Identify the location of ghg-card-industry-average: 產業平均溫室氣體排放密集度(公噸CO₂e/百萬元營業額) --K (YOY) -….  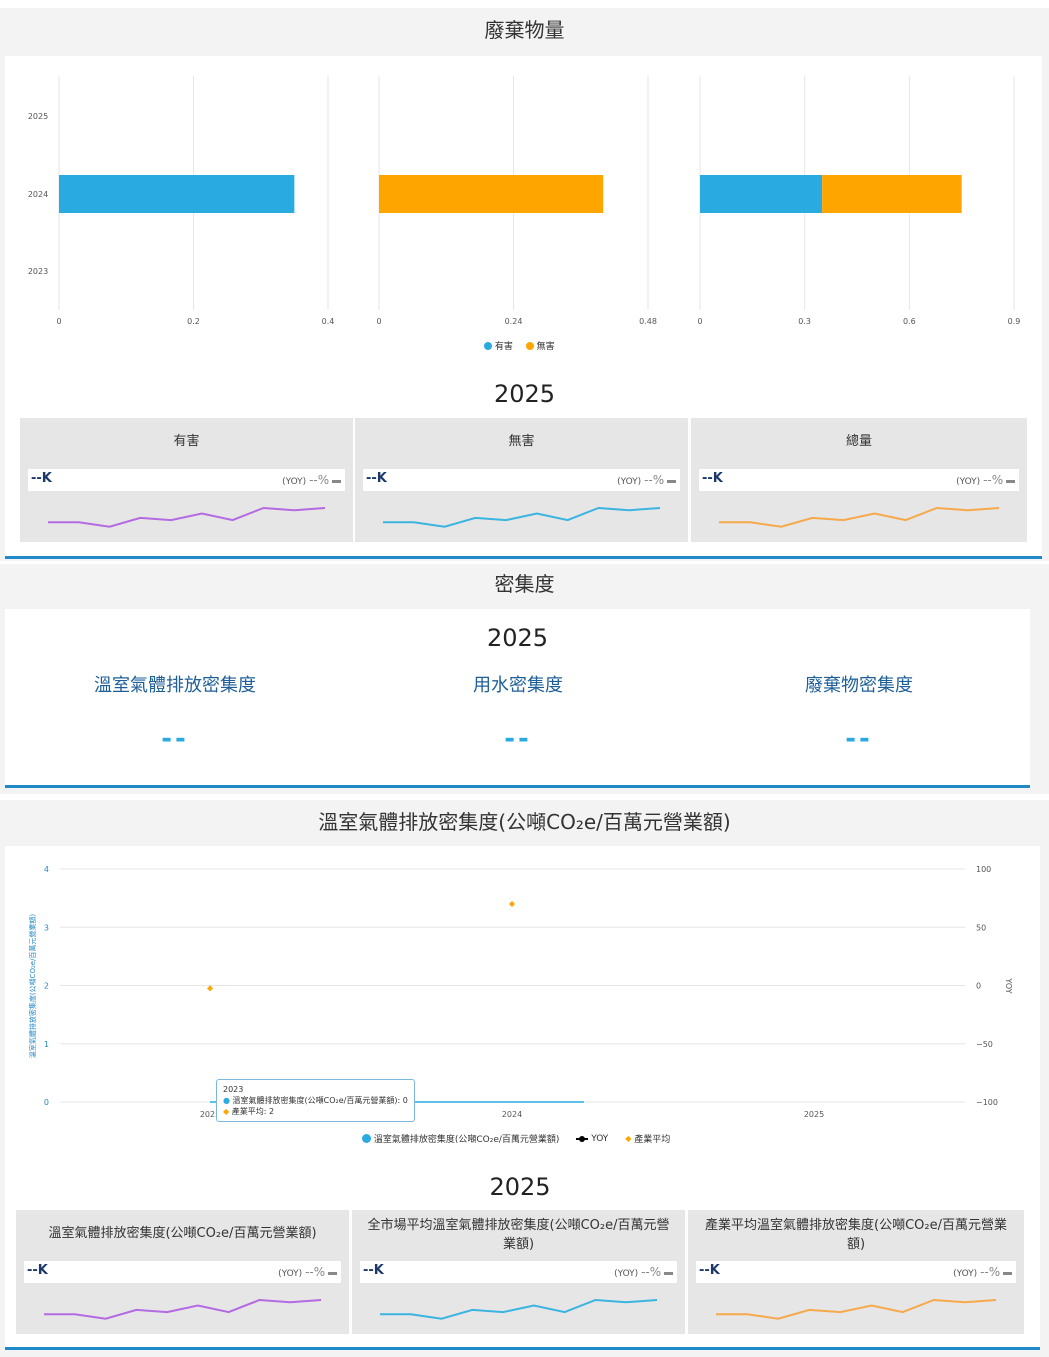
(856, 1272).